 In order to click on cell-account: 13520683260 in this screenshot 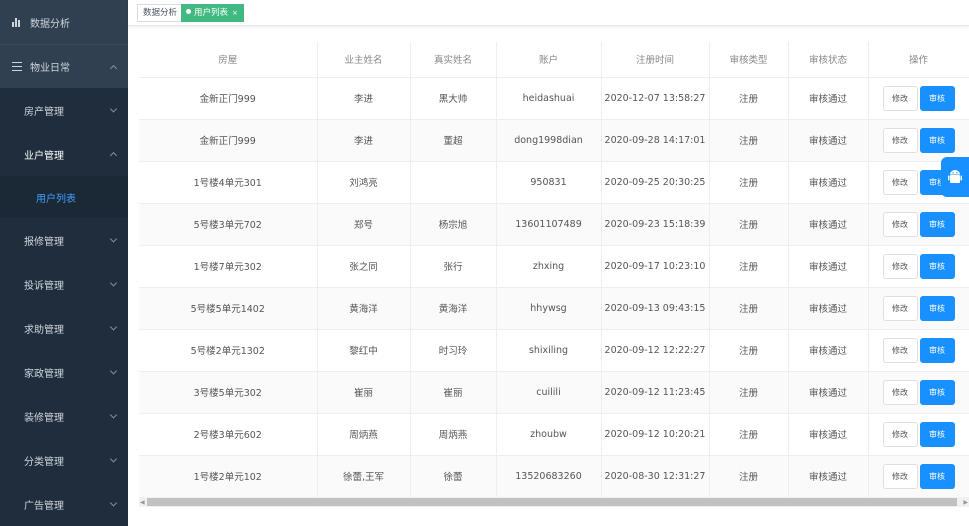, I will do `click(549, 476)`.